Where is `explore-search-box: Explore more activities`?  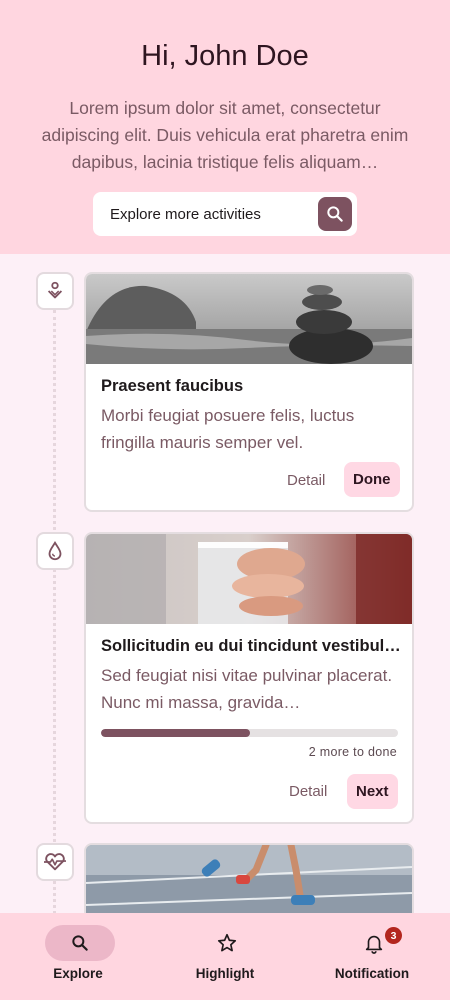 explore-search-box: Explore more activities is located at coordinates (225, 214).